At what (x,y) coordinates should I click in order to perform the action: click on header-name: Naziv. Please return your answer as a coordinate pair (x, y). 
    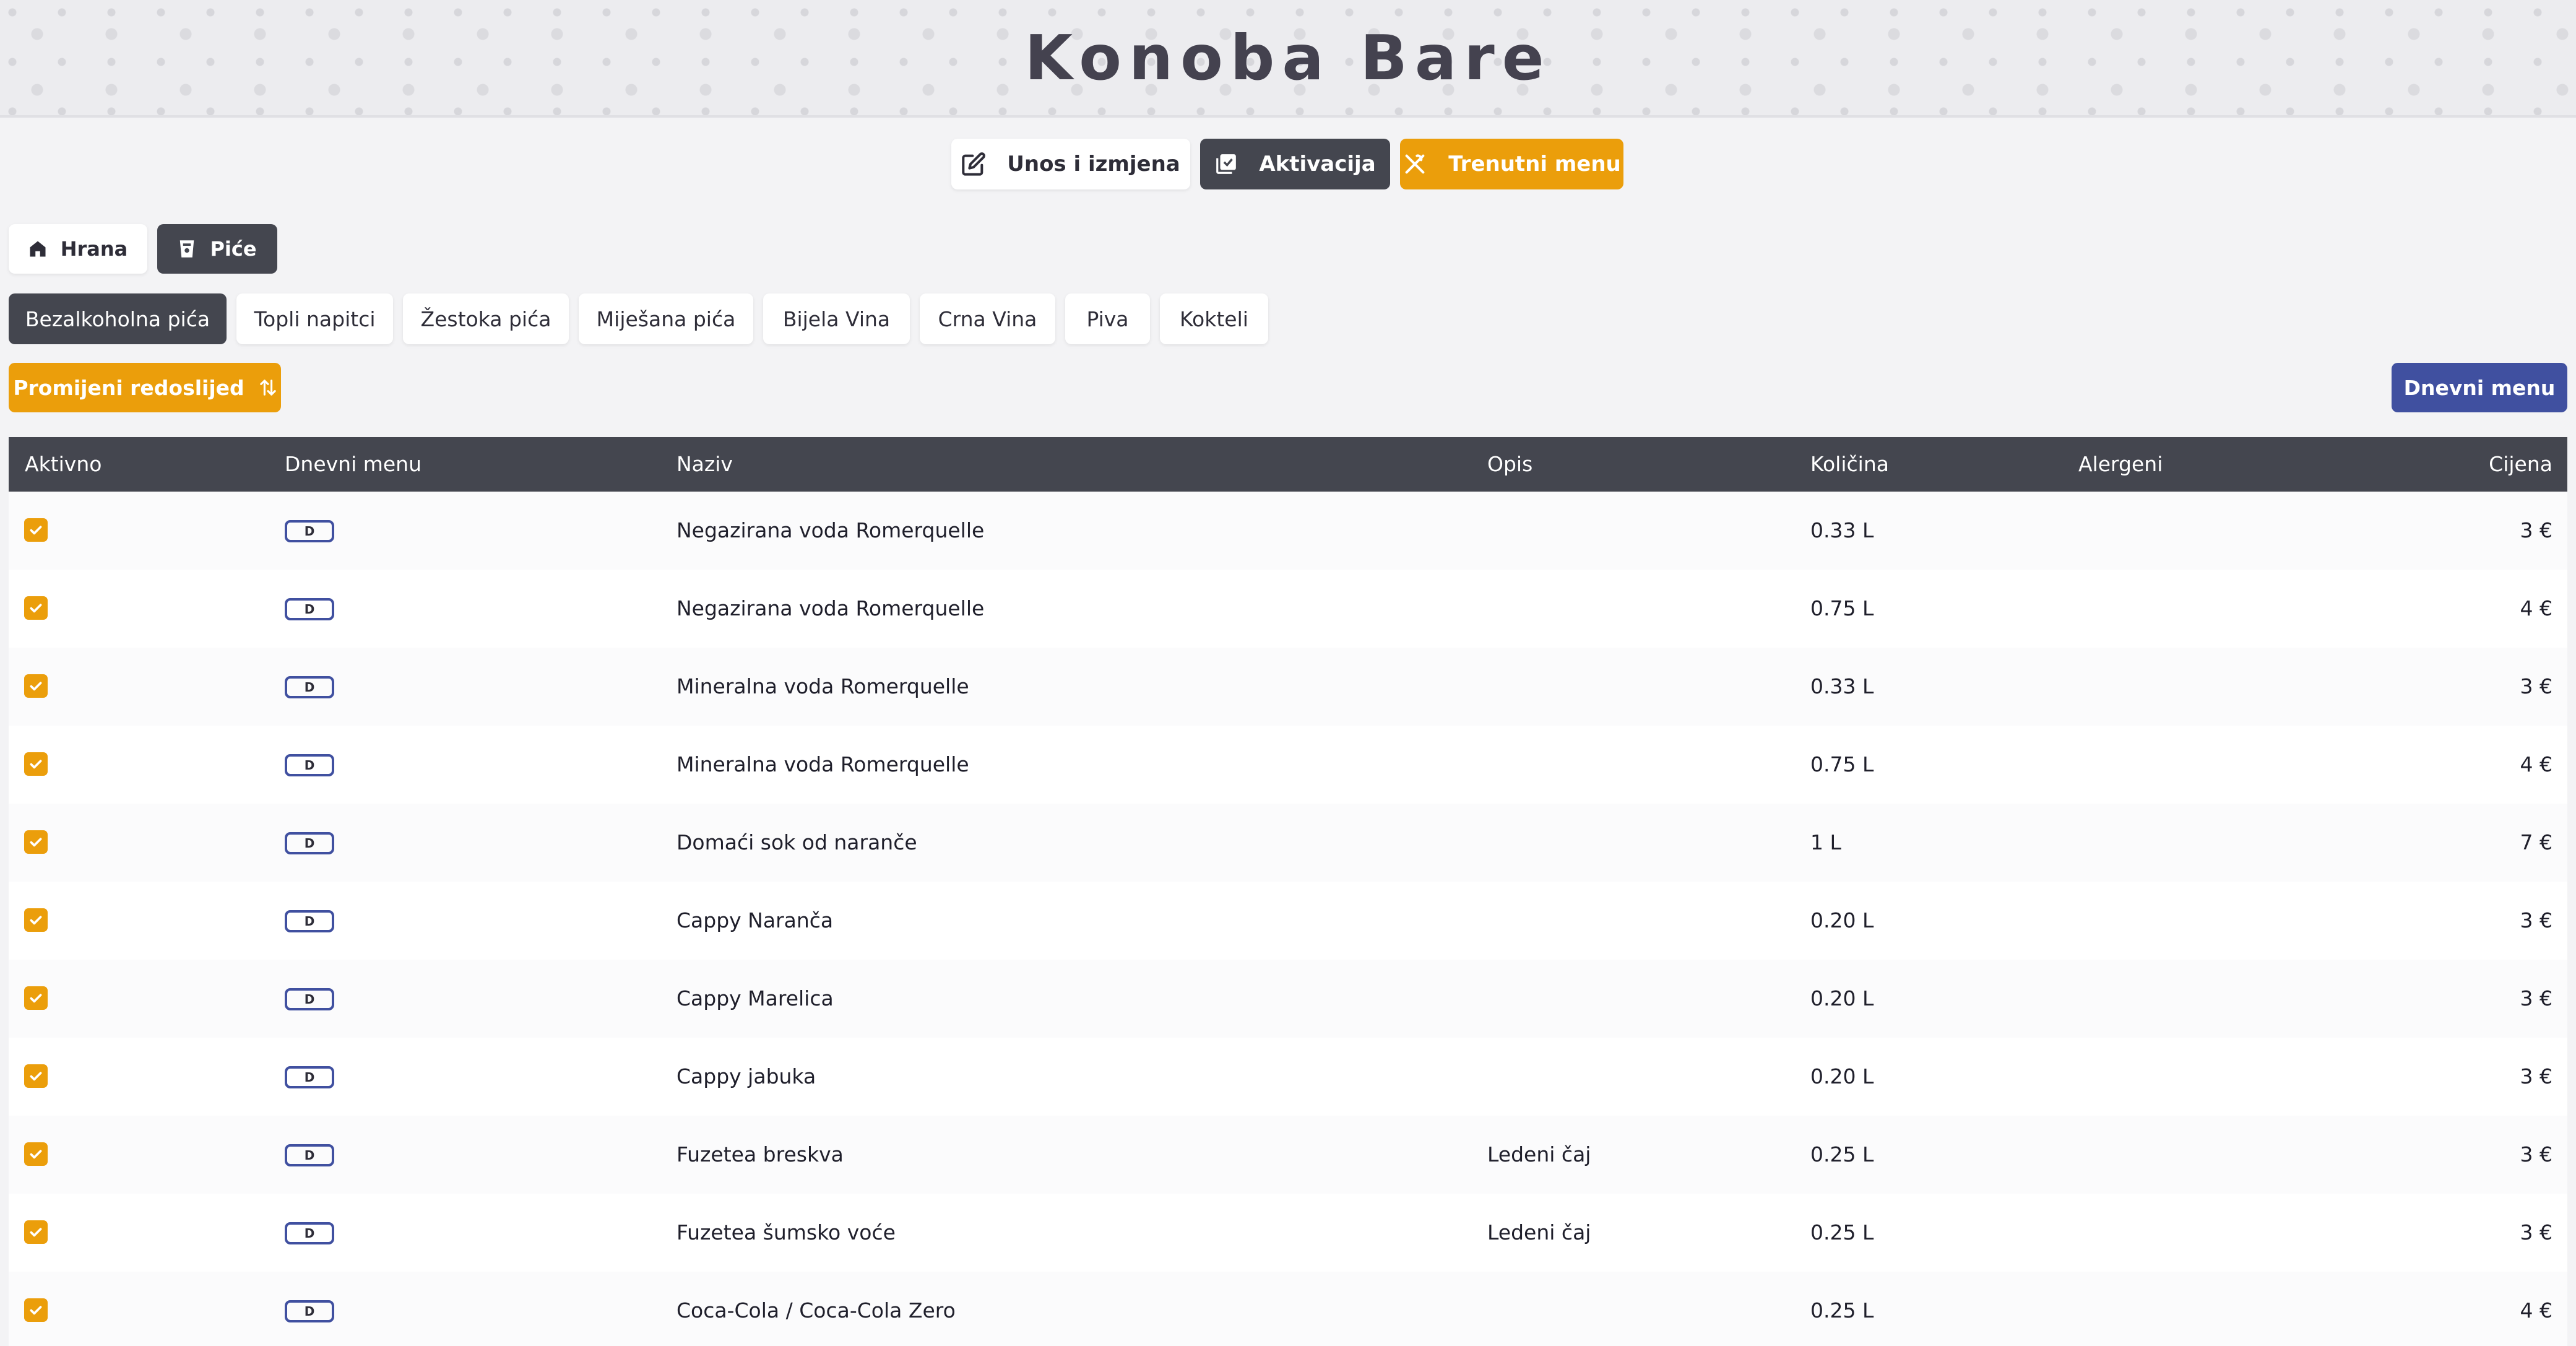
    Looking at the image, I should click on (704, 464).